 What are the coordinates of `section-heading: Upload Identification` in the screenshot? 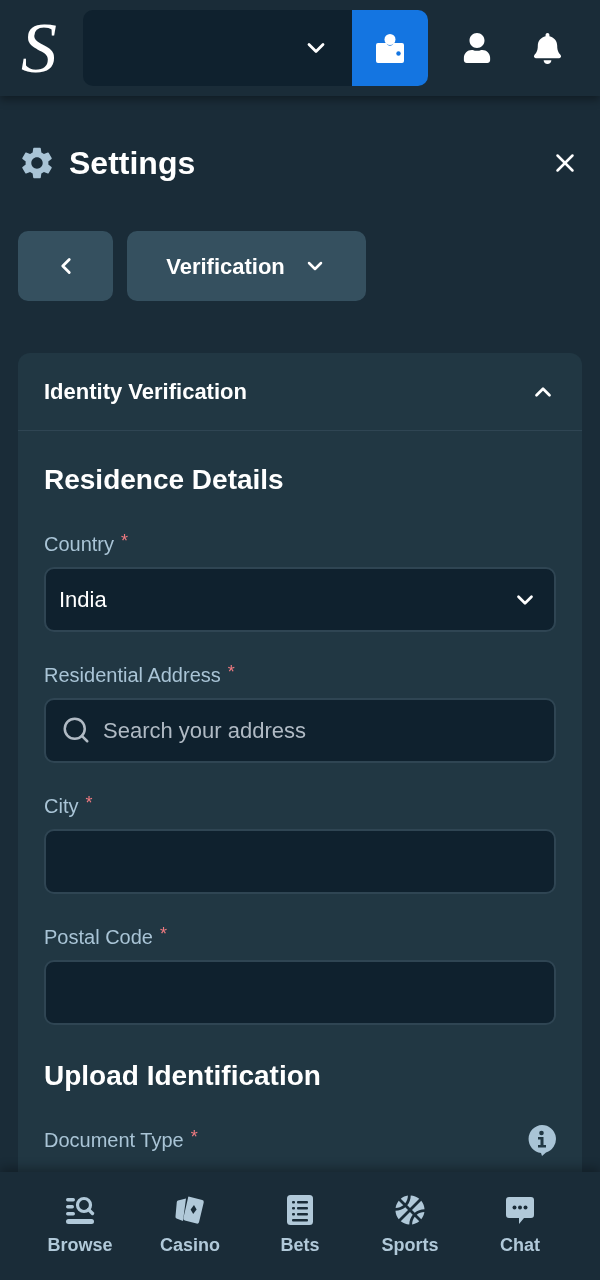 It's located at (182, 1076).